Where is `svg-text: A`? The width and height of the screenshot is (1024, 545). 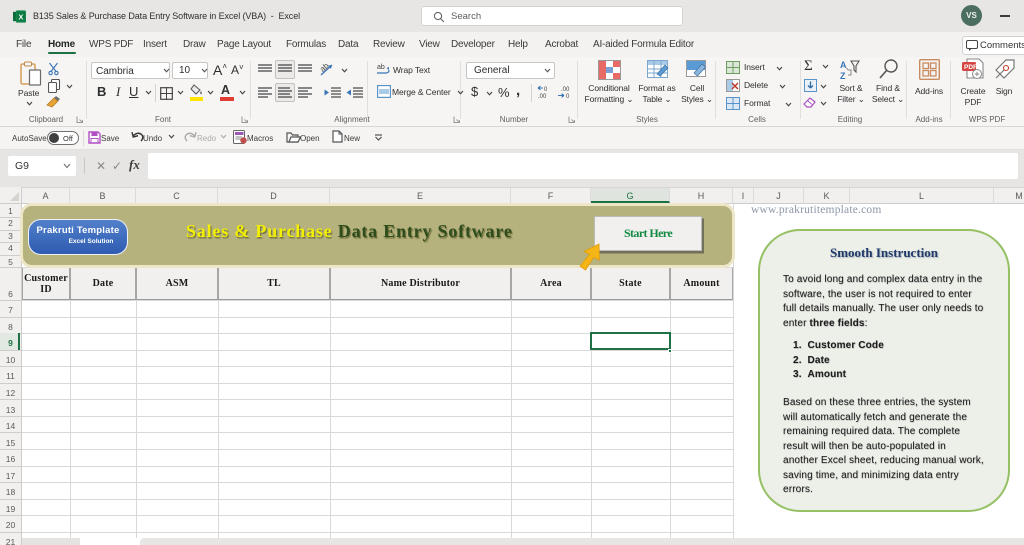 svg-text: A is located at coordinates (843, 65).